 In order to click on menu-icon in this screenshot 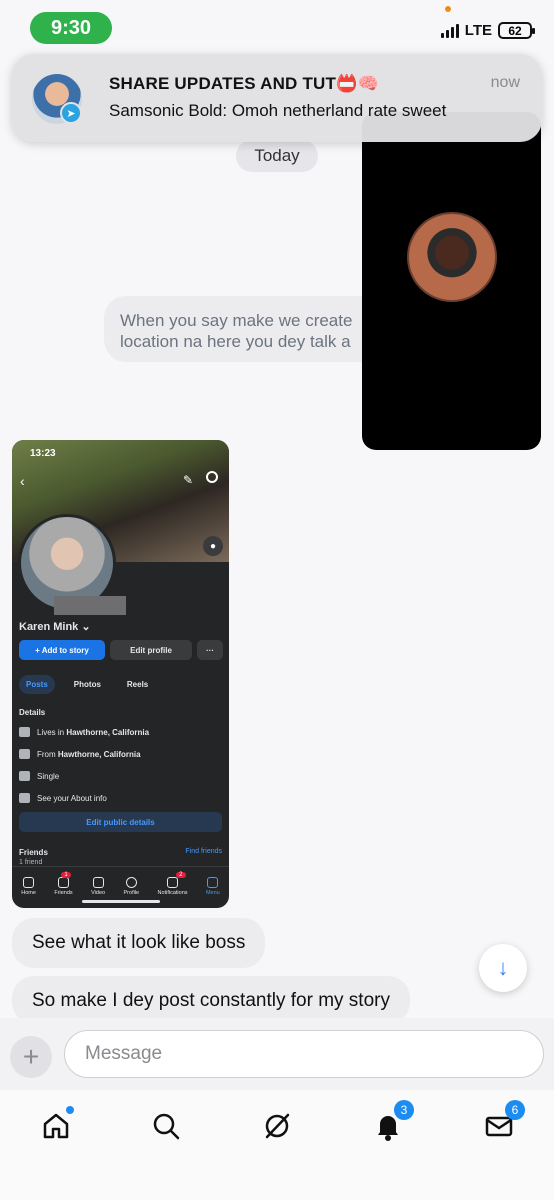, I will do `click(213, 882)`.